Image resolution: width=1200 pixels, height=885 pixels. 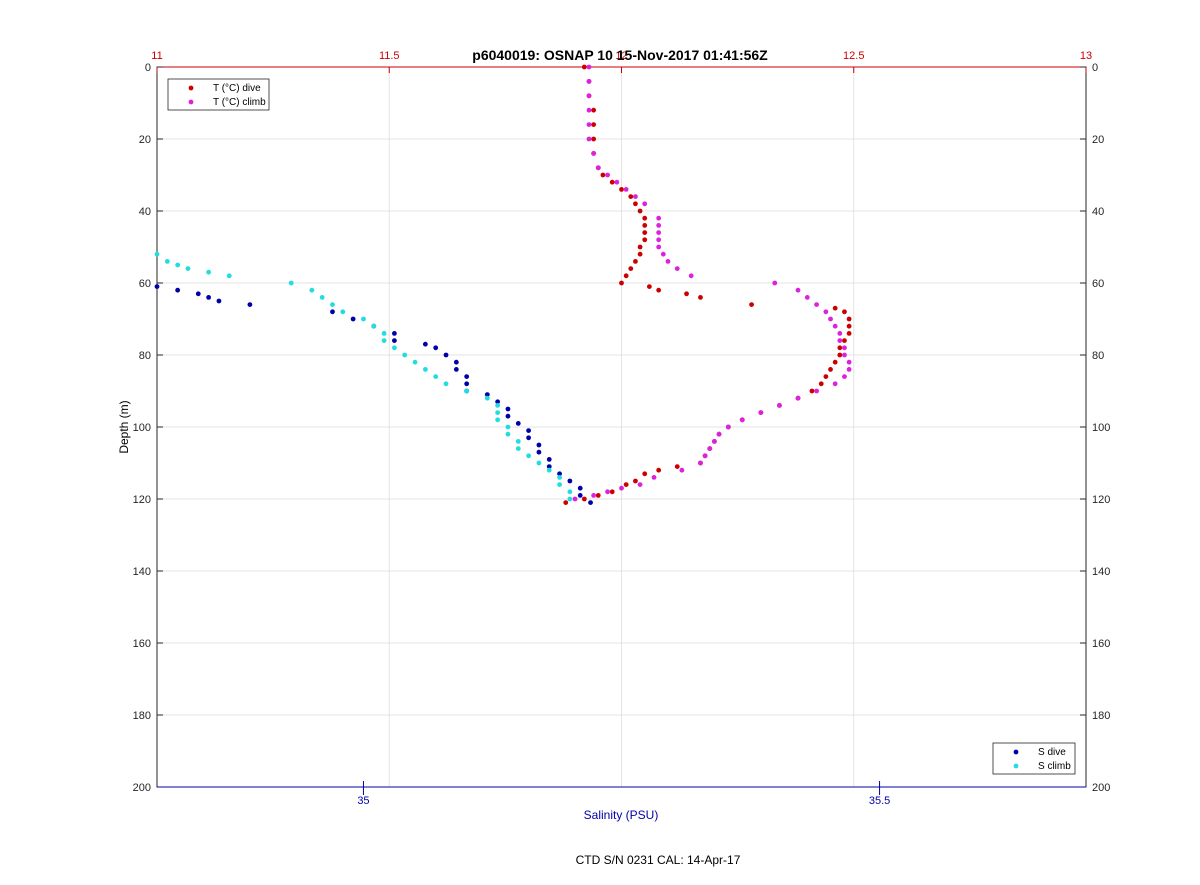 What do you see at coordinates (620, 55) in the screenshot?
I see `chart-title: p6040019: OSNAP 10 15-Nov-2017 01:41:56Z` at bounding box center [620, 55].